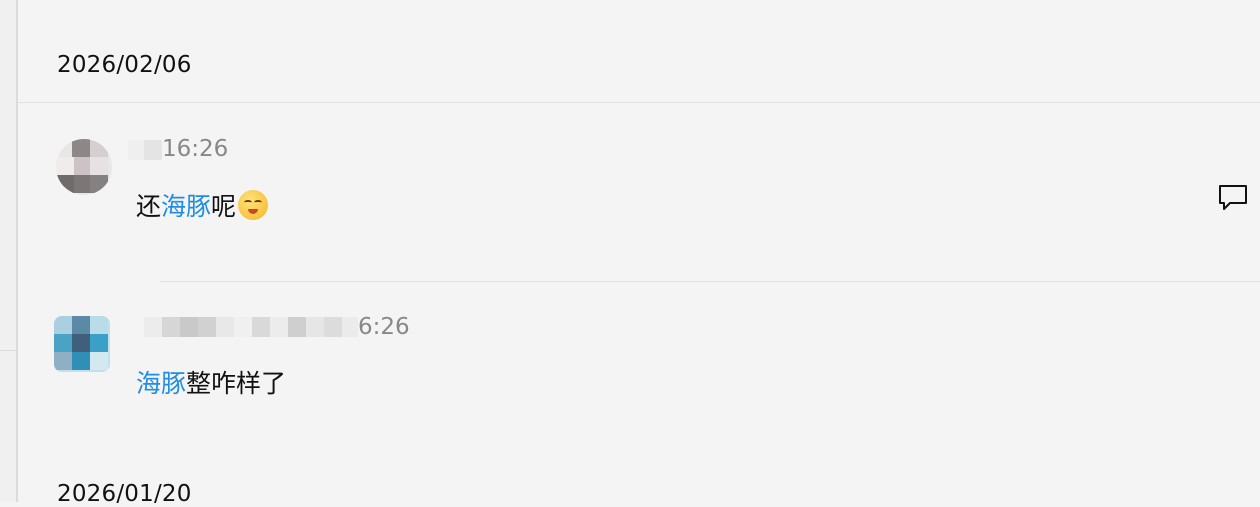 The image size is (1260, 507). Describe the element at coordinates (224, 206) in the screenshot. I see `comment-text-part: 呢` at that location.